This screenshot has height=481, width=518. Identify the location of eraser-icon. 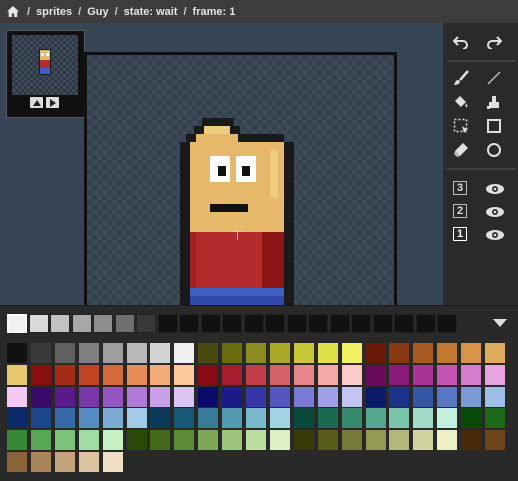
(461, 150).